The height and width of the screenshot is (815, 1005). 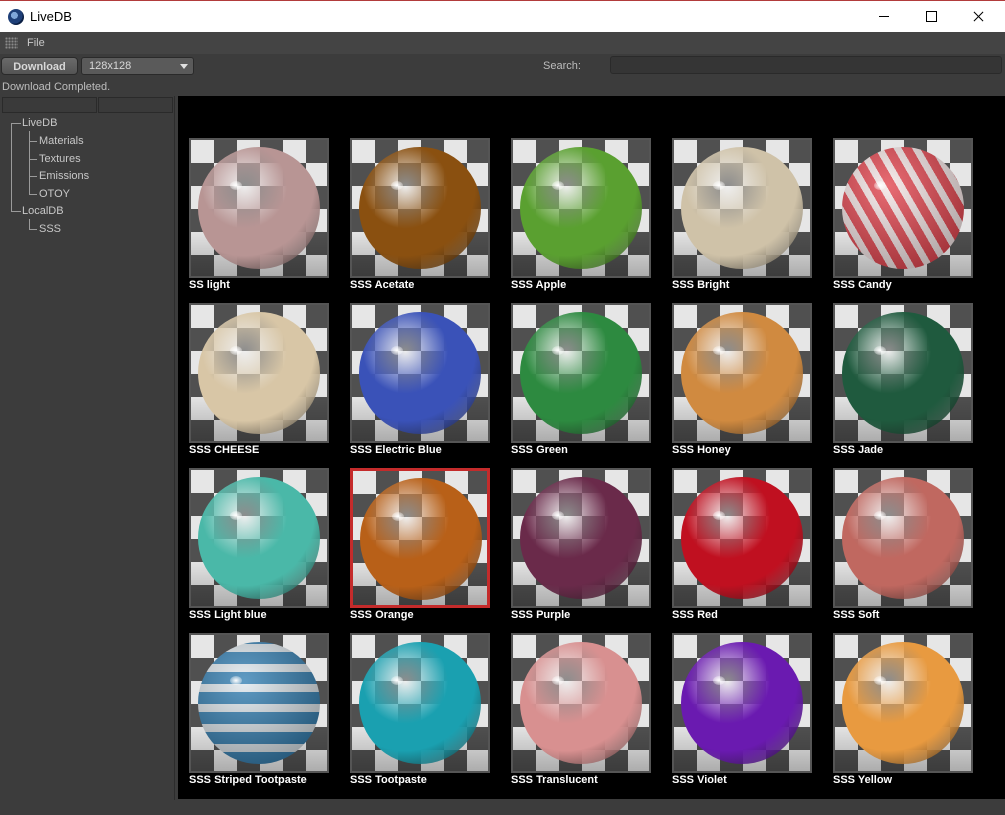 I want to click on app-icon, so click(x=16, y=17).